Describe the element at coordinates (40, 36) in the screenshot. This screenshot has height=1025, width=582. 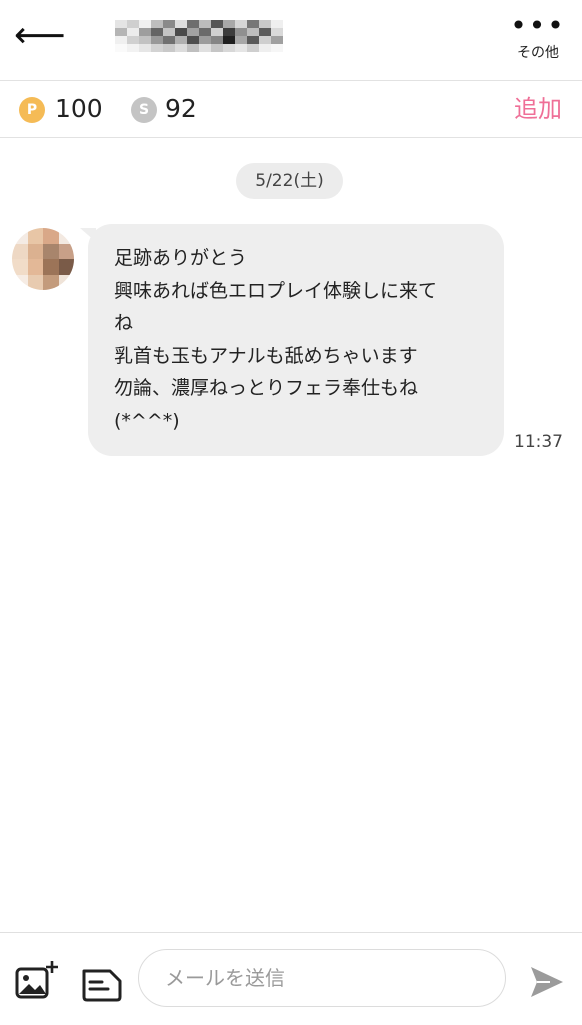
I see `back-arrow-icon: ⟵` at that location.